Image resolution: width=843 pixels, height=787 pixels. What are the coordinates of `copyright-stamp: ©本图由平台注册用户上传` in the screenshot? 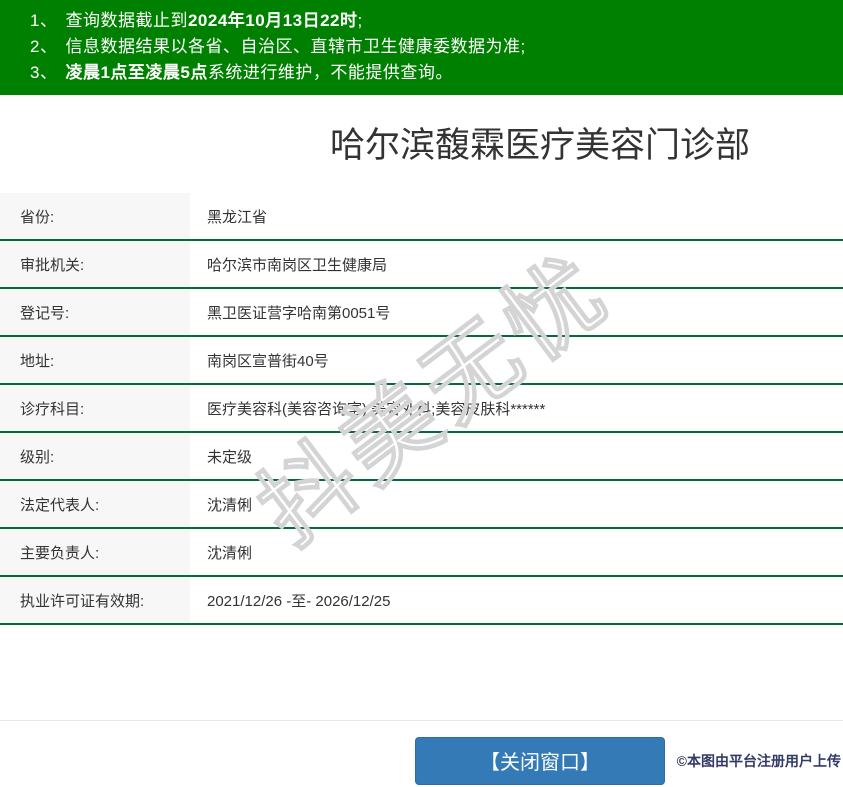 It's located at (758, 761).